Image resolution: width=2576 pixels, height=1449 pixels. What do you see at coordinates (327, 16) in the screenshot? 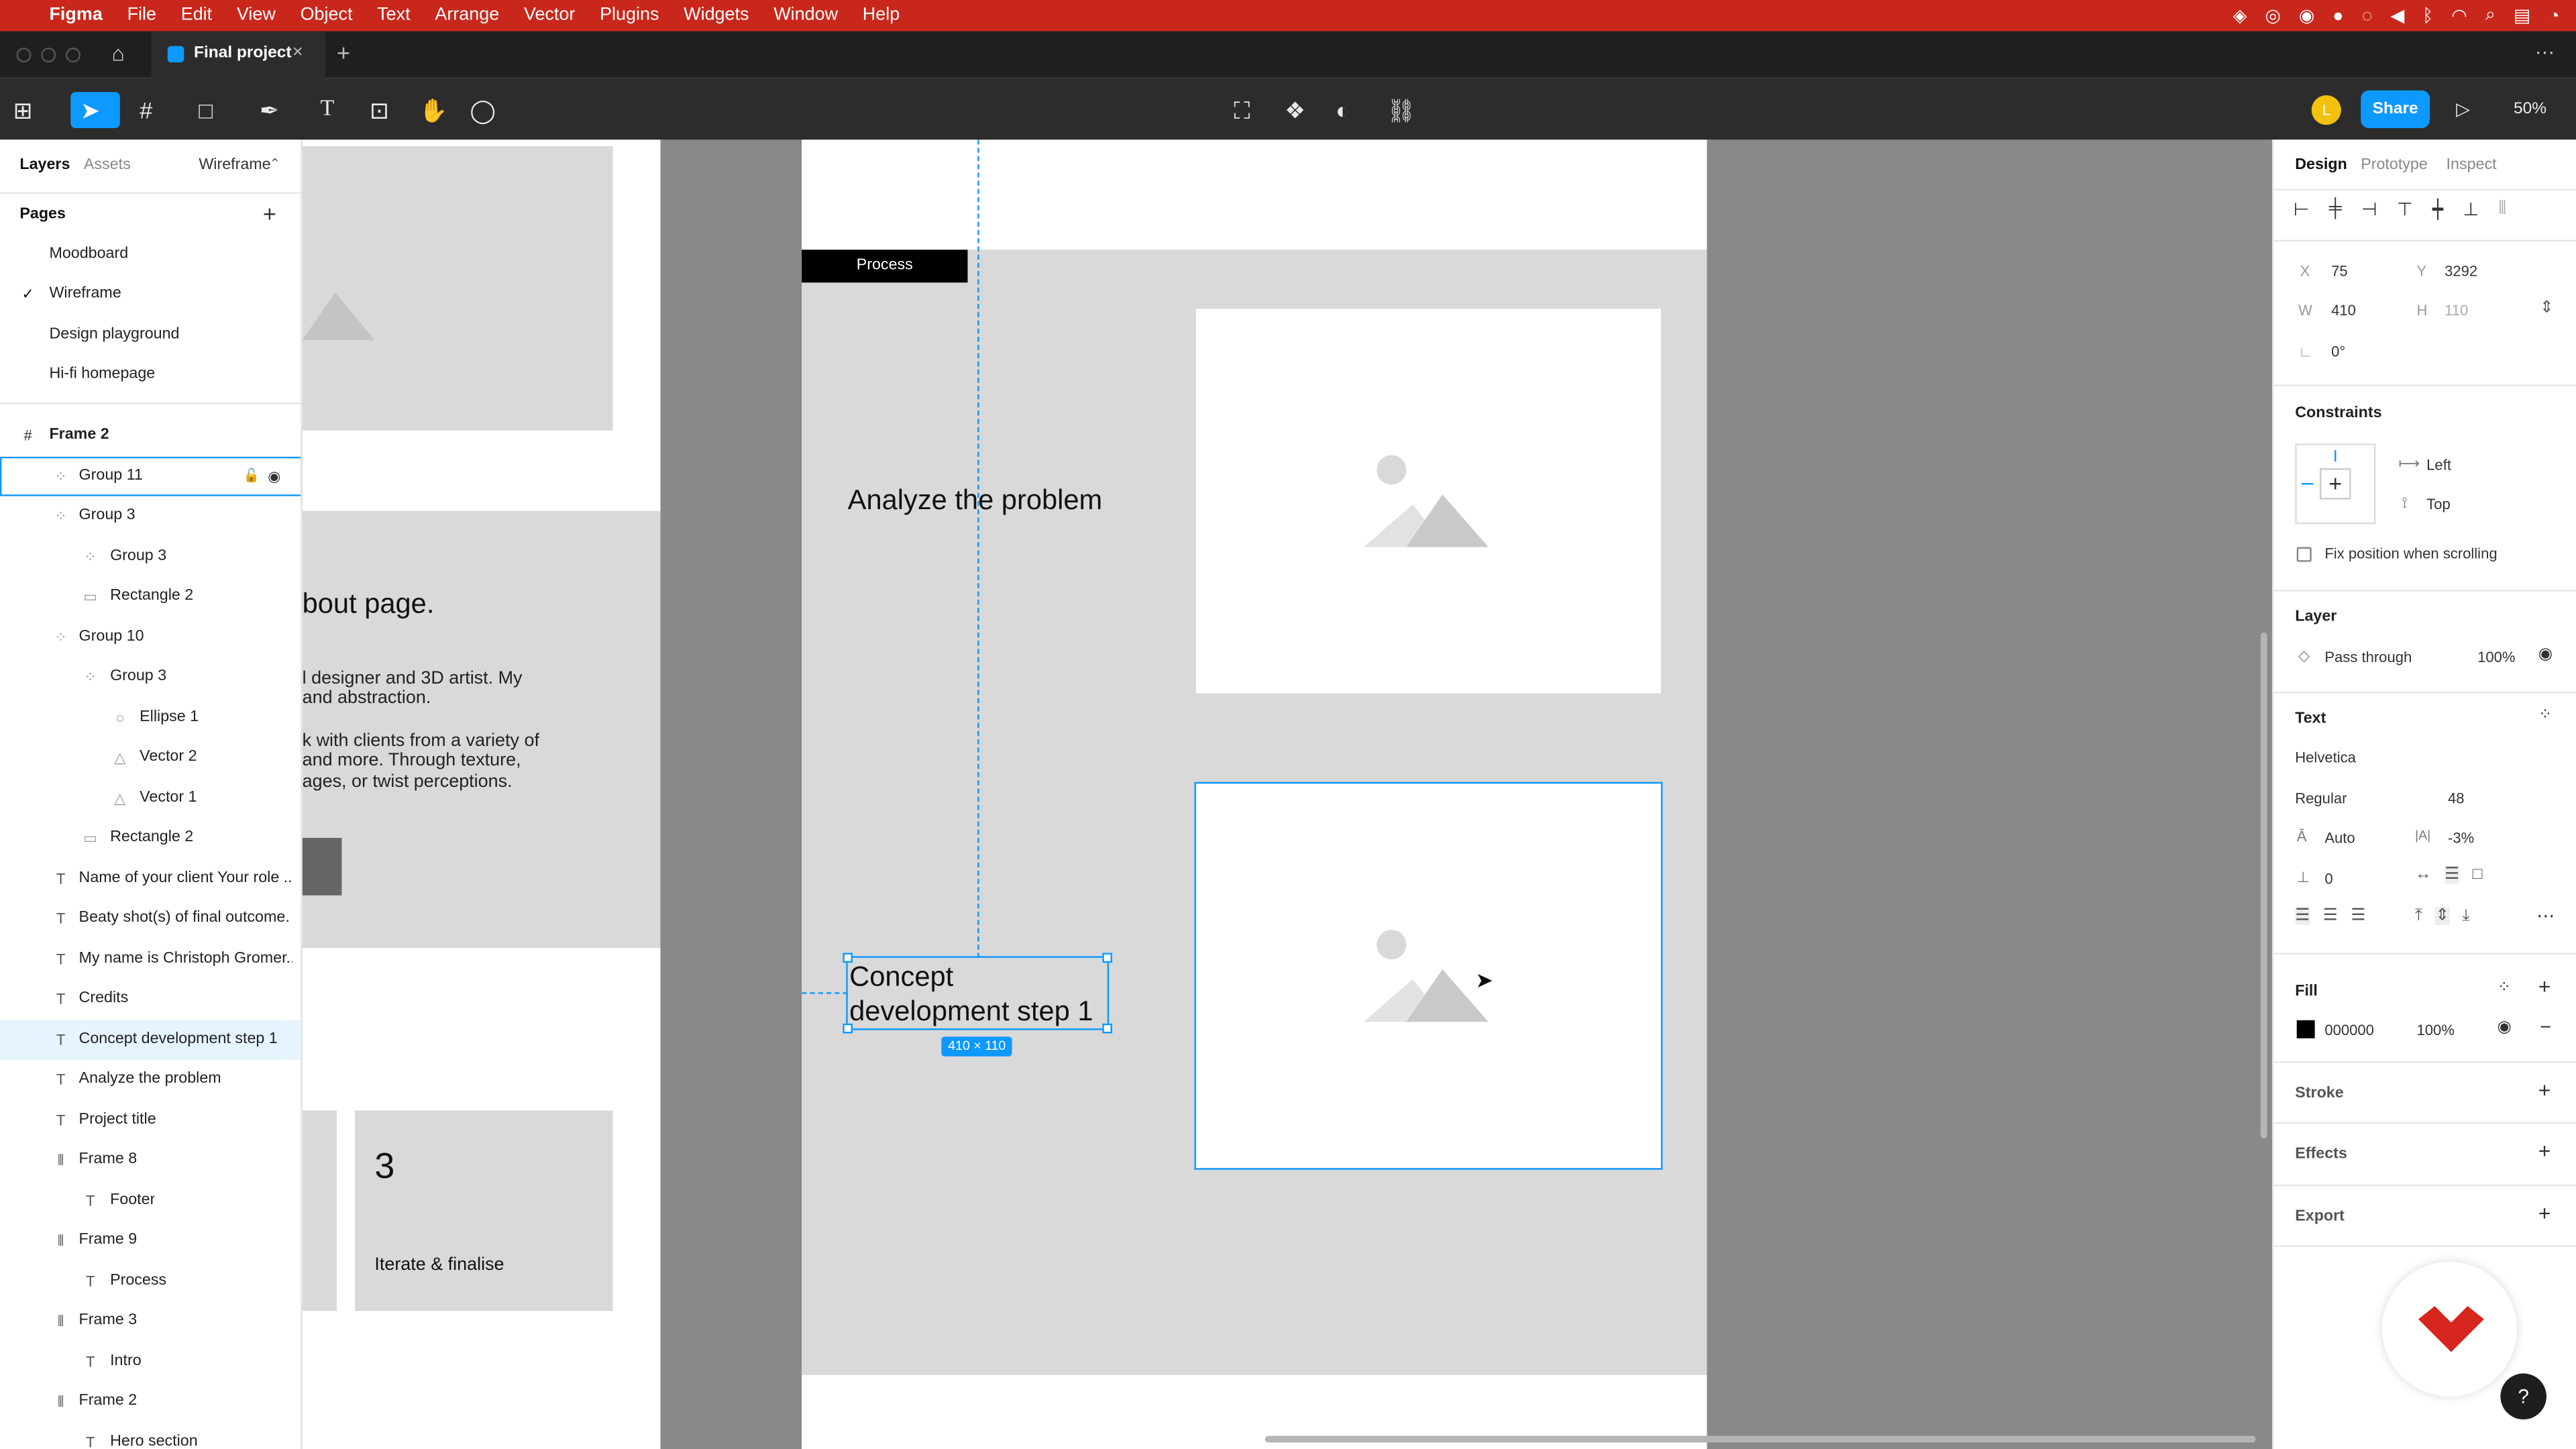
I see `menu-object: Object` at bounding box center [327, 16].